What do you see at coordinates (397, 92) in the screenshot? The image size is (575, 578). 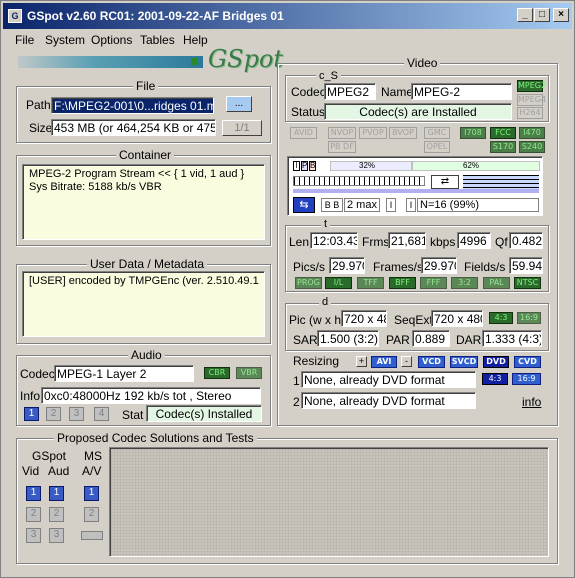 I see `video-name-label: Name` at bounding box center [397, 92].